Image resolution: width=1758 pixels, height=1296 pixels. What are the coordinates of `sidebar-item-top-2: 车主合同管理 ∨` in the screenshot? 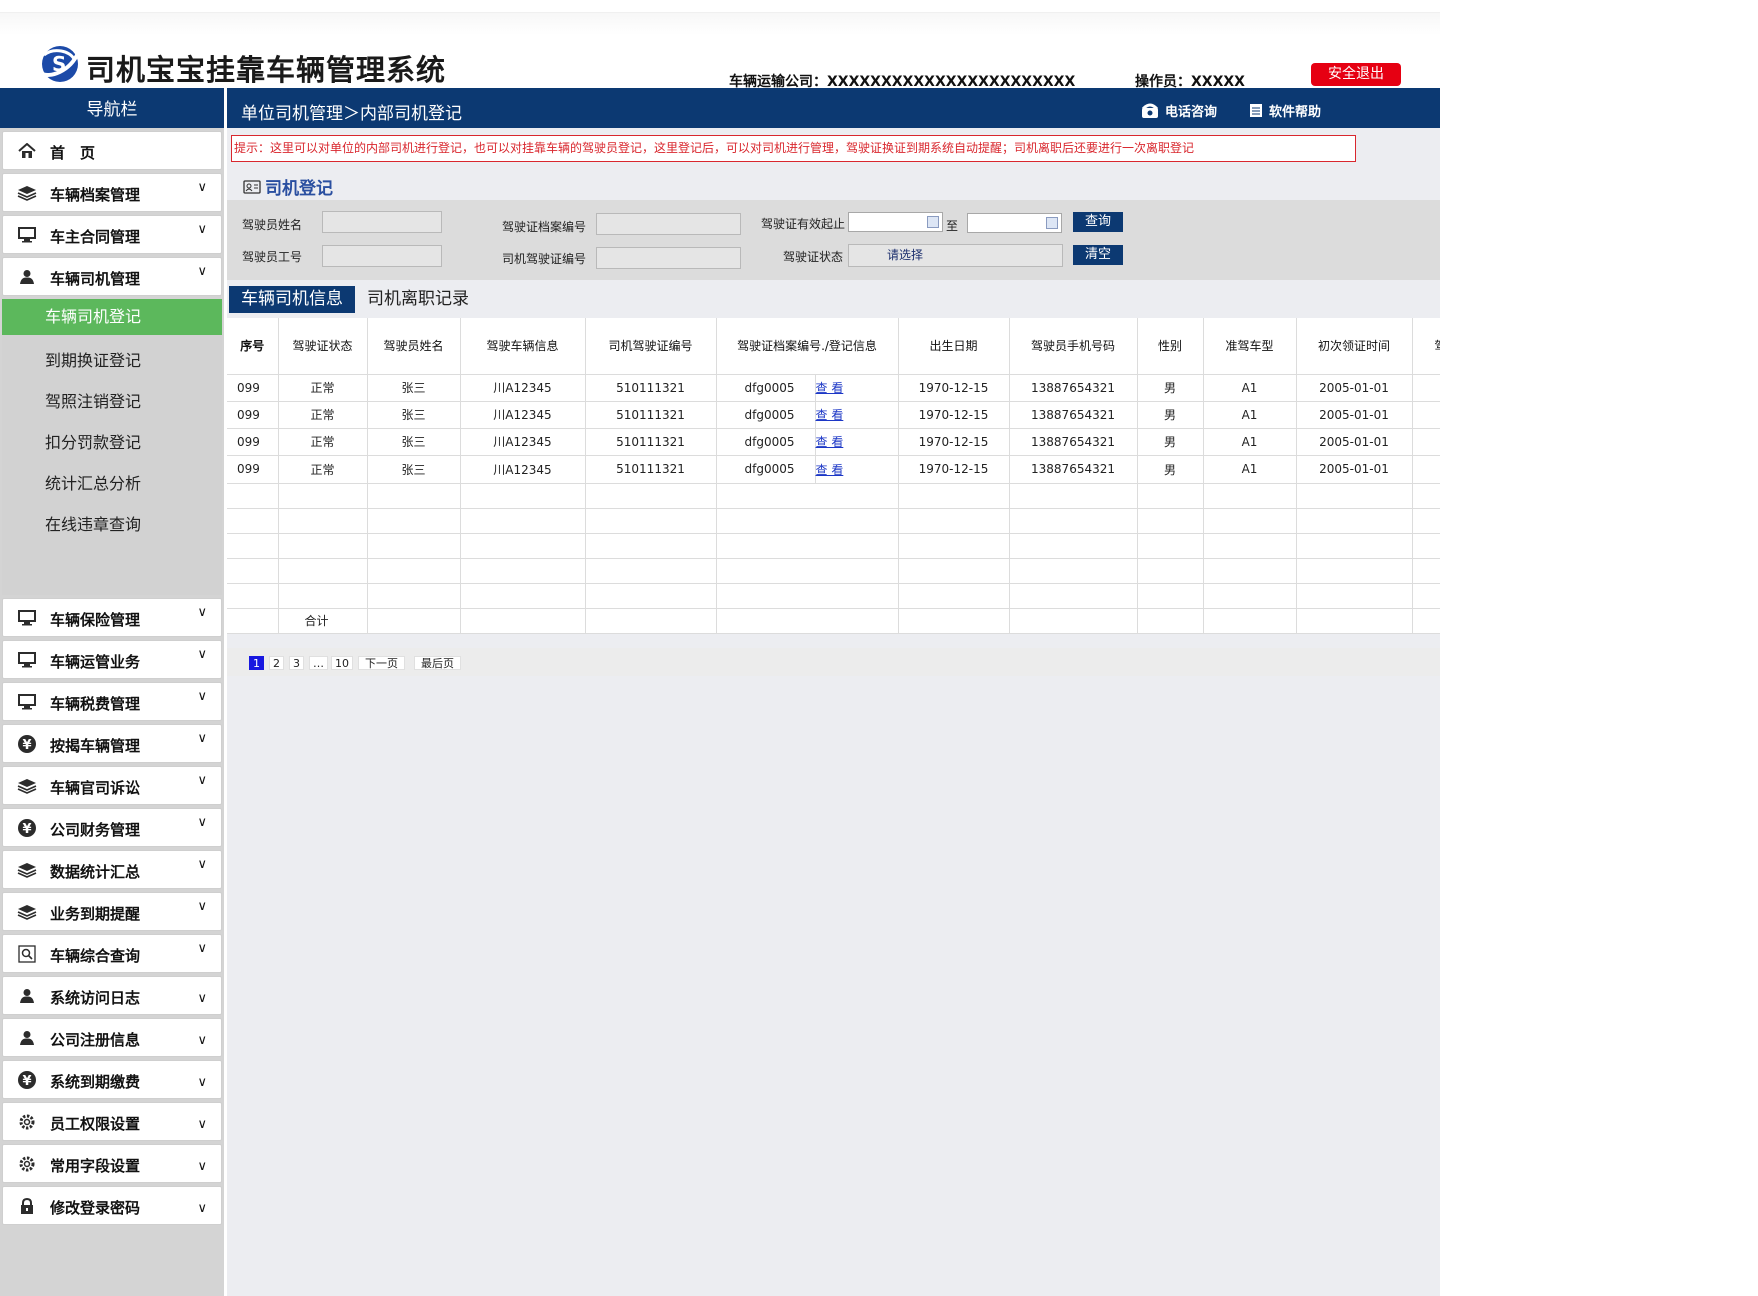 It's located at (112, 234).